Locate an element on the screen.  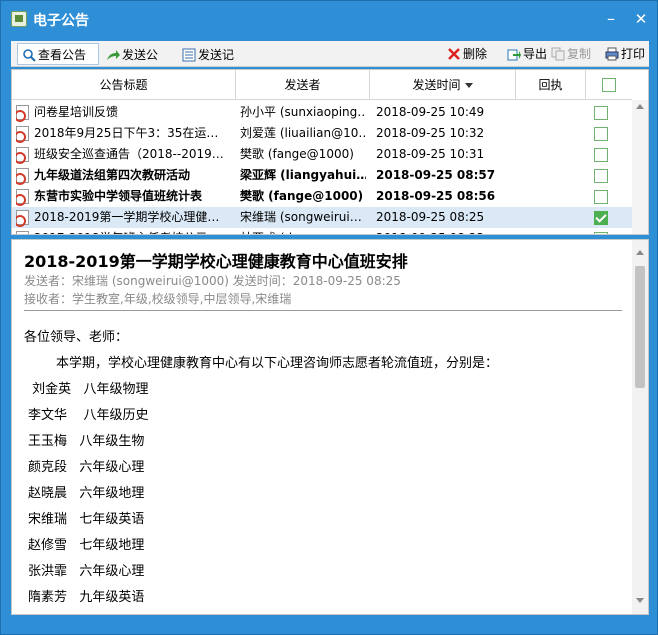
export-icon is located at coordinates (514, 55).